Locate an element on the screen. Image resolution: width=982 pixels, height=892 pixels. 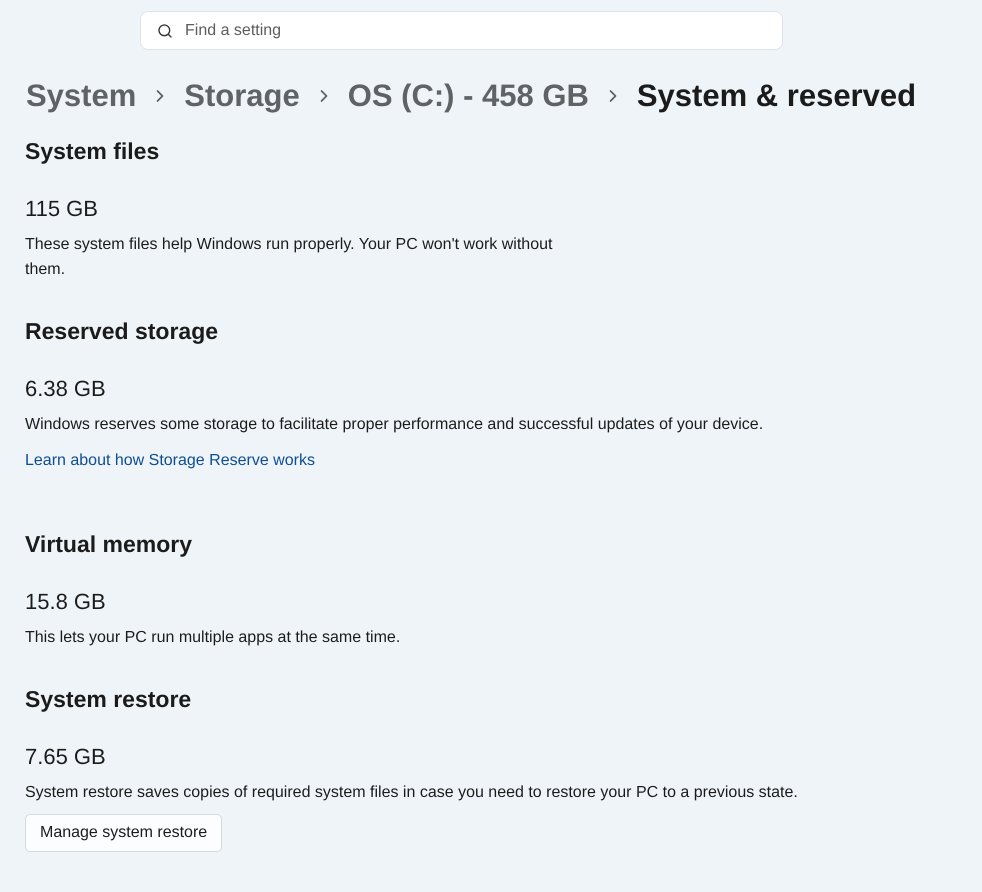
description-text: System restore saves copies of required system files in case you need to restore your PC to a previous state. is located at coordinates (412, 793).